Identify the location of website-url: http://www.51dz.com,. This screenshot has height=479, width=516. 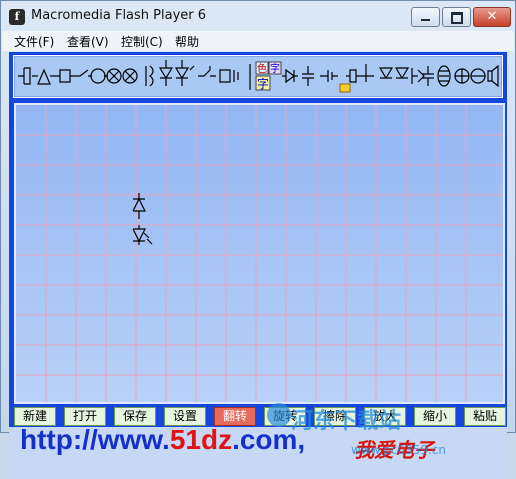
(162, 440).